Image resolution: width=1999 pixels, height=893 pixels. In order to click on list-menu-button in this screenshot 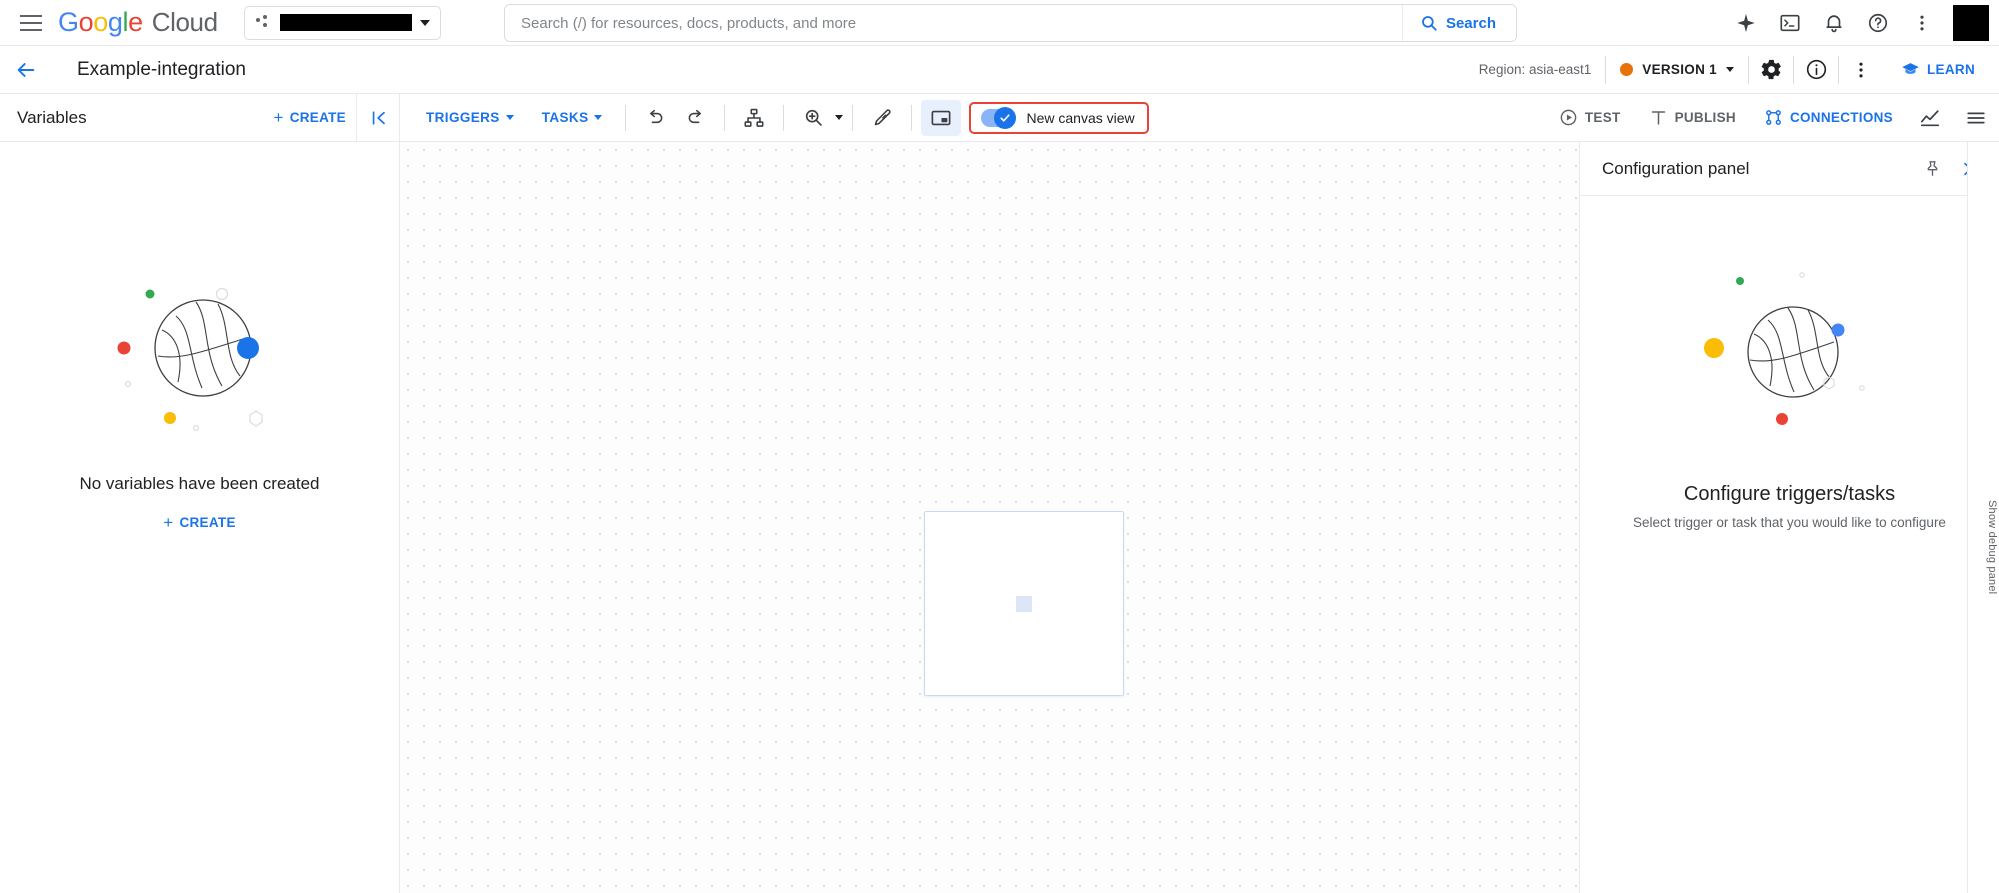, I will do `click(1976, 118)`.